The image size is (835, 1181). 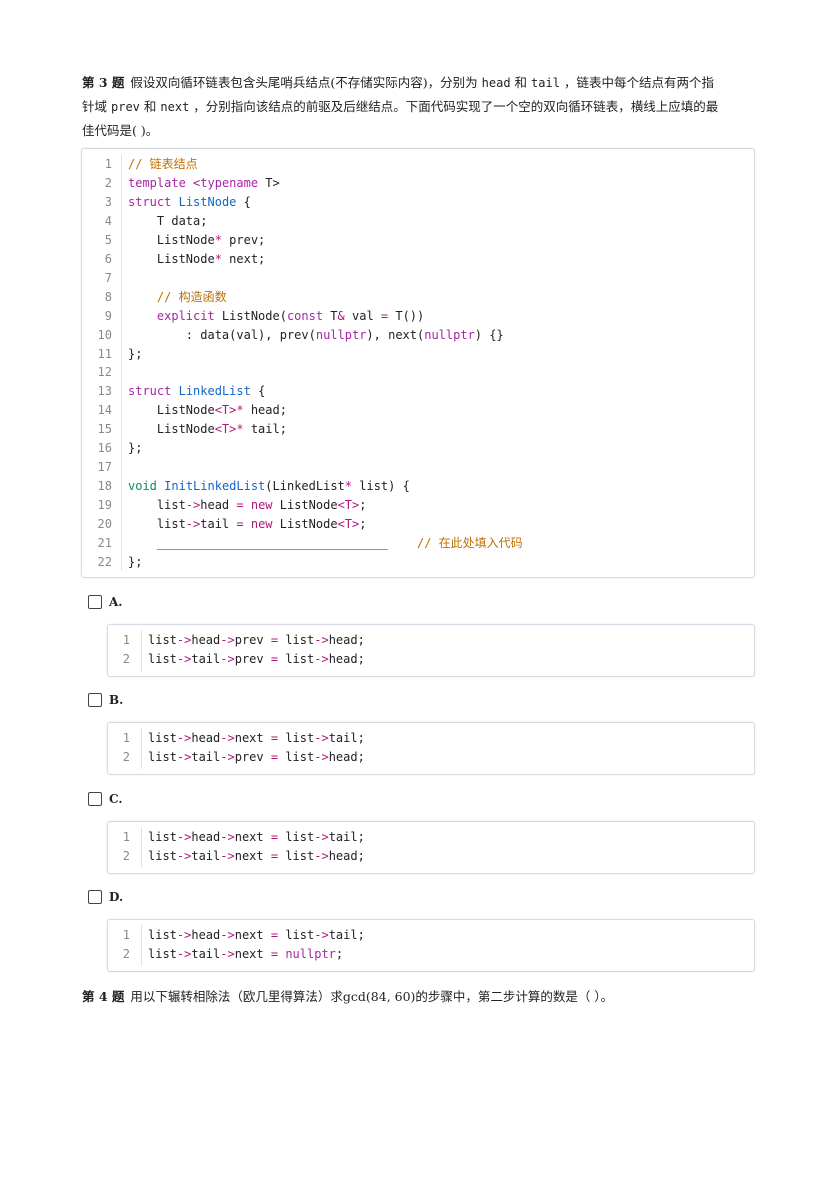 I want to click on code-line: 16};, so click(x=418, y=448).